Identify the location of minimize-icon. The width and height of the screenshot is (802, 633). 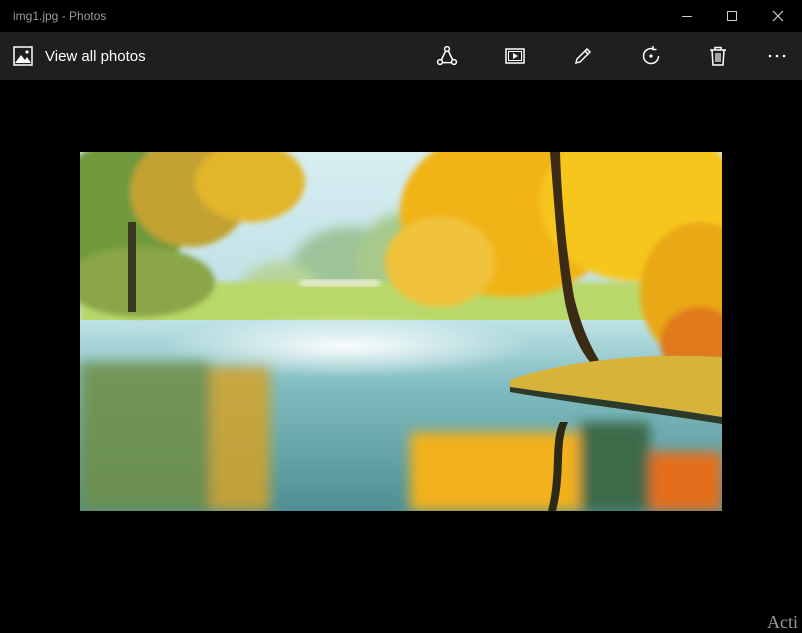
(687, 16).